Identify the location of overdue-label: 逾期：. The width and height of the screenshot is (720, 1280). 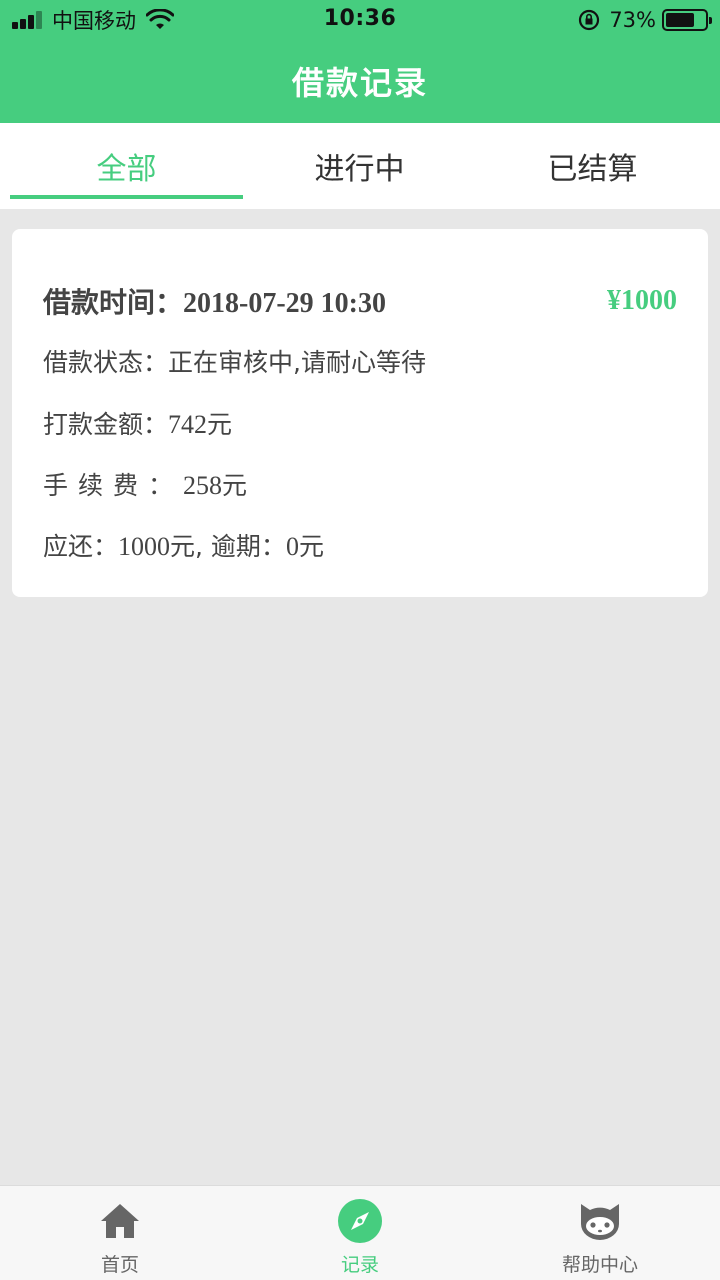
(248, 546).